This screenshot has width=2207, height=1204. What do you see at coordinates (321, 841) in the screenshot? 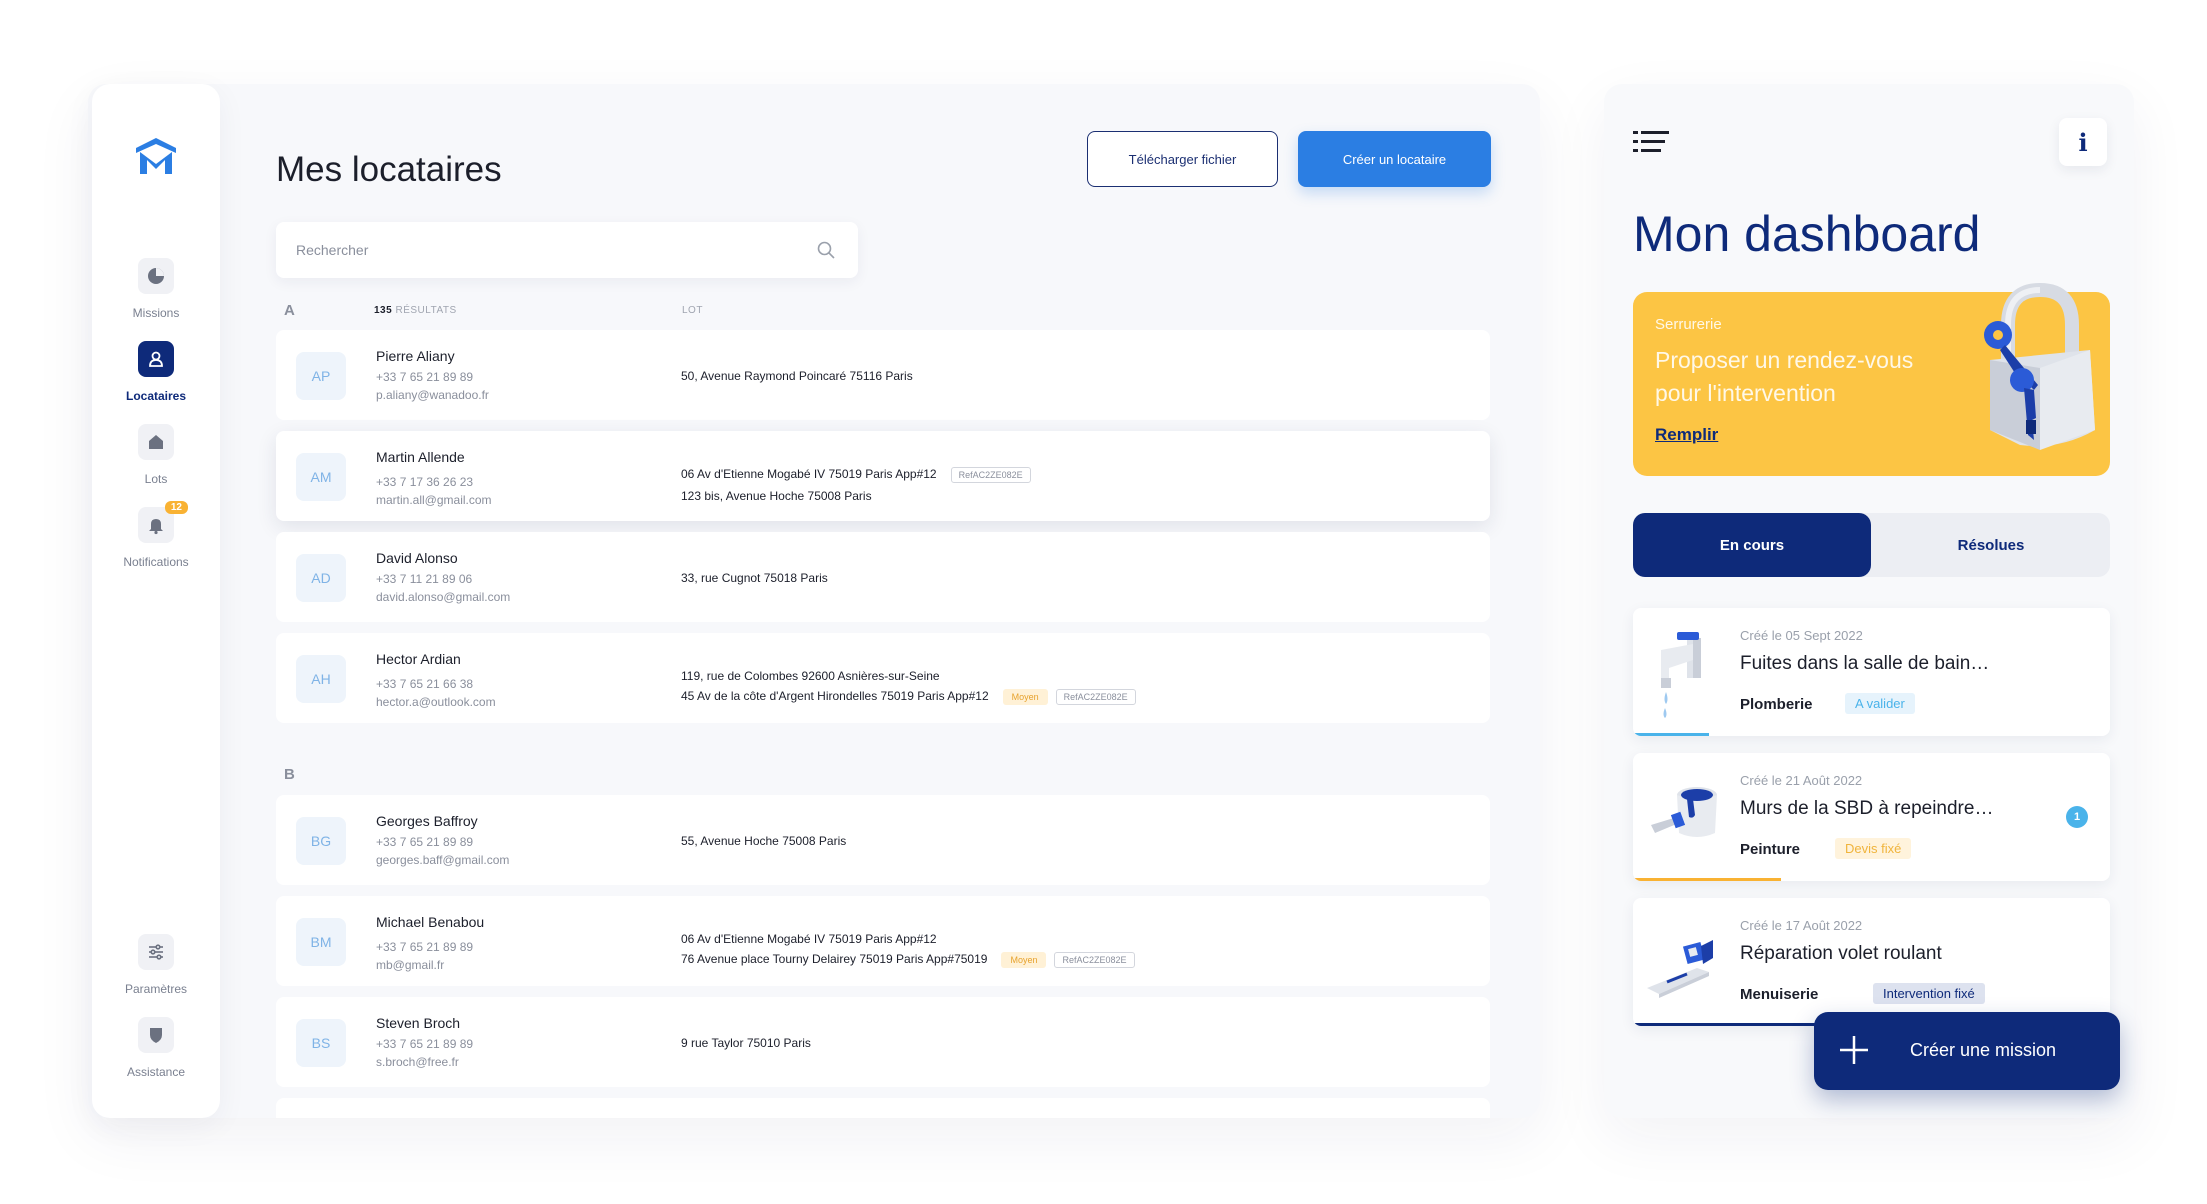
I see `avatar: BG` at bounding box center [321, 841].